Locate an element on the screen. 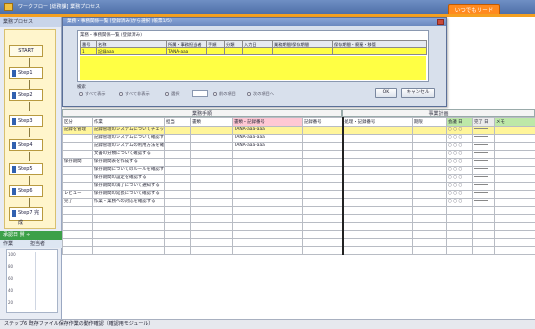 Image resolution: width=535 pixels, height=329 pixels. dlg-col-owner: 所属・事務担当者 is located at coordinates (186, 44).